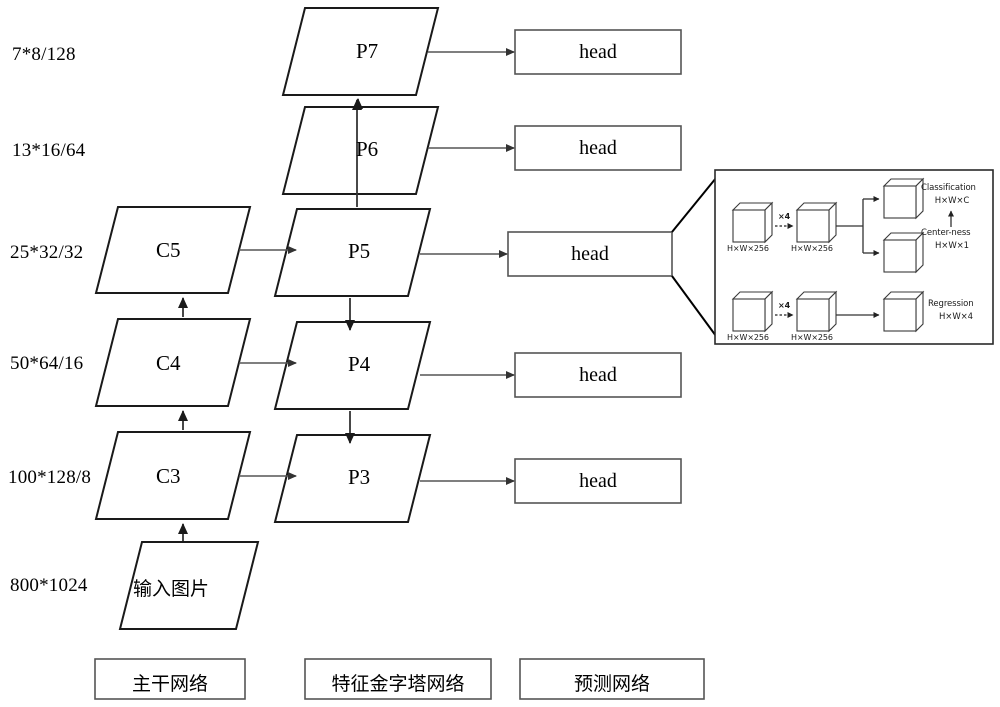 The width and height of the screenshot is (1000, 707). I want to click on callout-line-bottom, so click(694, 306).